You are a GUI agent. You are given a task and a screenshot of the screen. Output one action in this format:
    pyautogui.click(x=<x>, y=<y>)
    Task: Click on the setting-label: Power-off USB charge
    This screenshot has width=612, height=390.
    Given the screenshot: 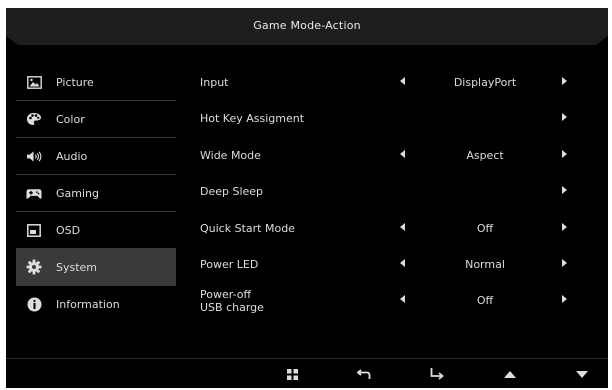 What is the action you would take?
    pyautogui.click(x=232, y=301)
    